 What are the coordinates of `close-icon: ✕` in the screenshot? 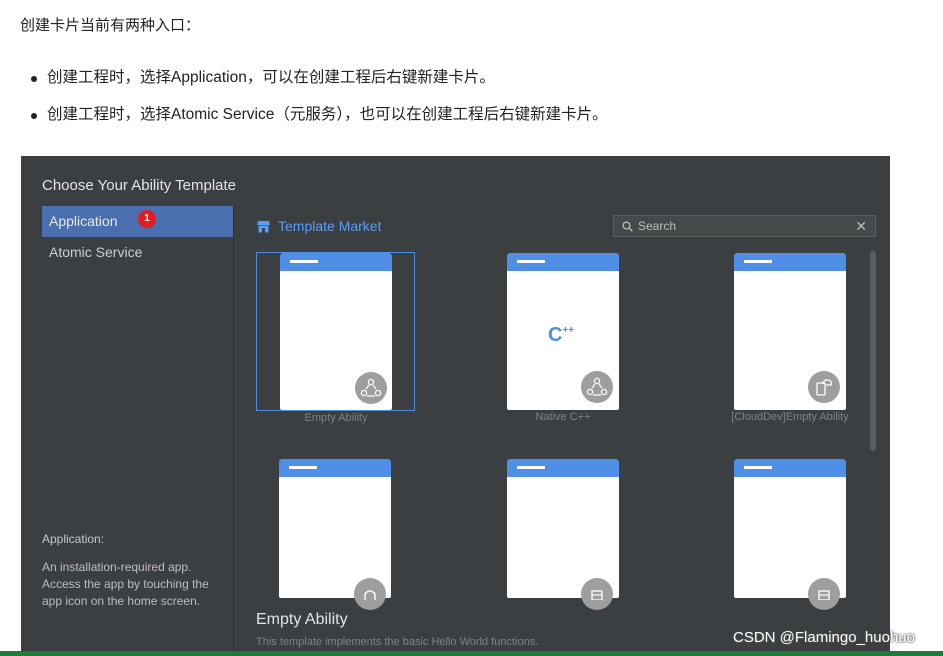 It's located at (861, 226).